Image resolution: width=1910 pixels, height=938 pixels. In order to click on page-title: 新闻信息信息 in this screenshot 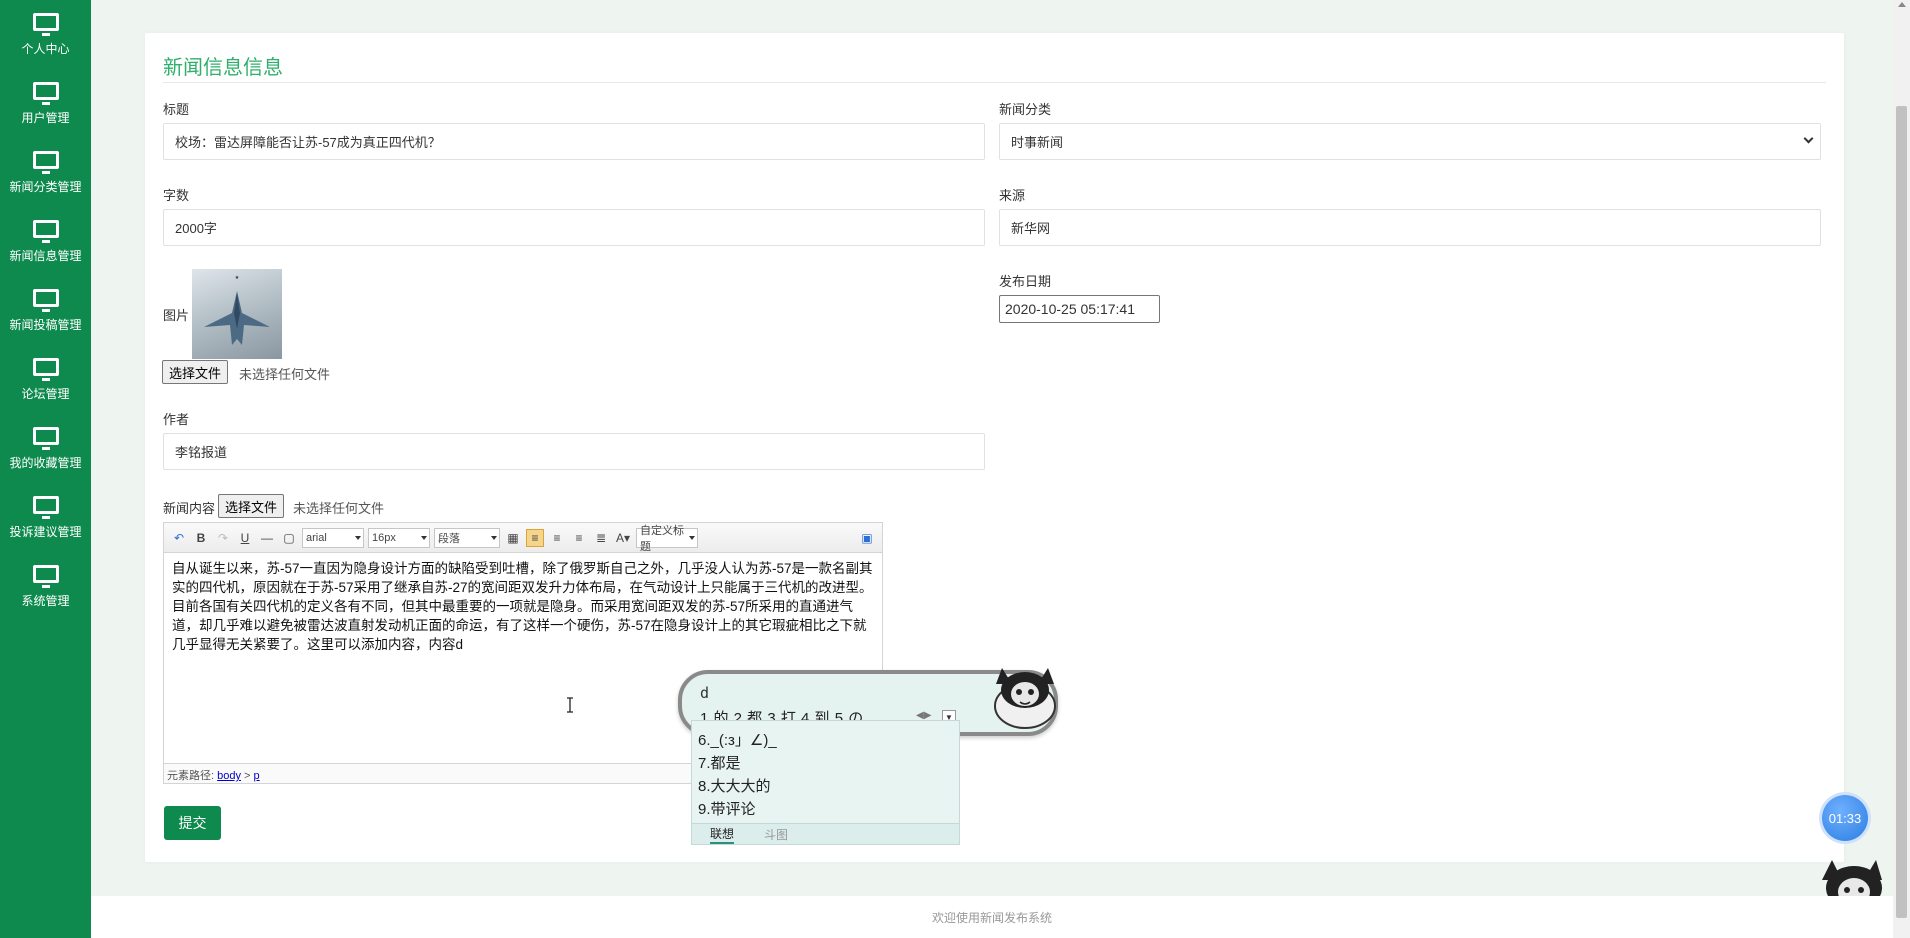, I will do `click(223, 68)`.